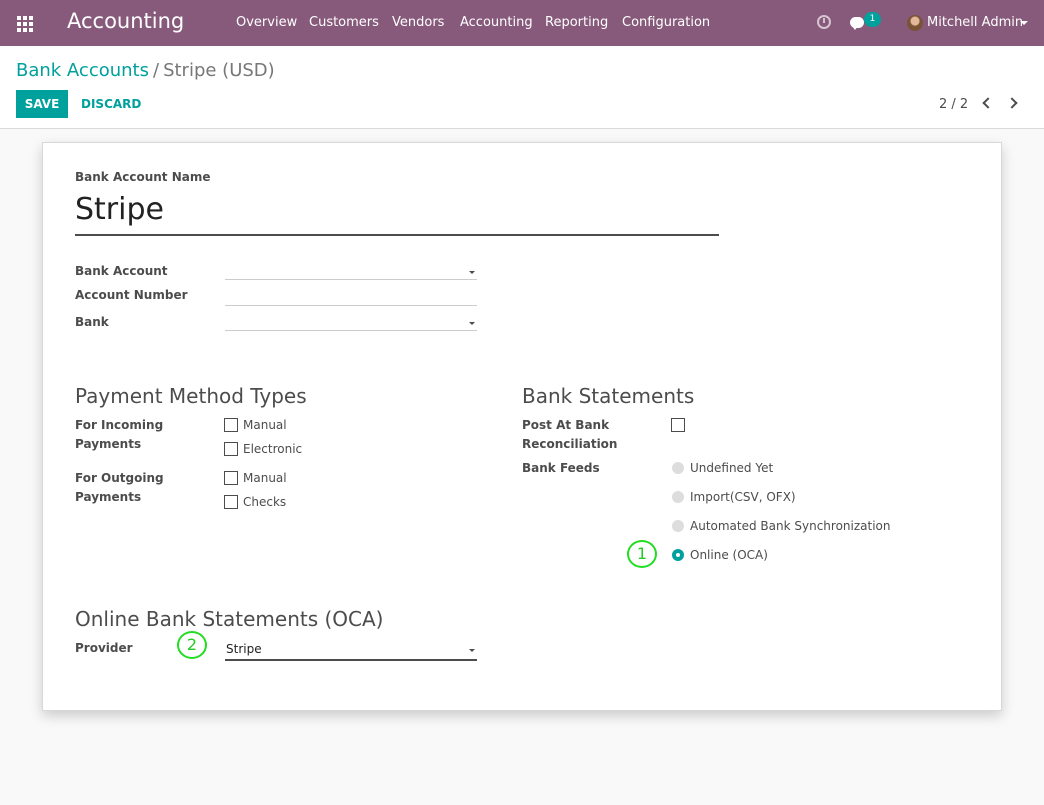  I want to click on menu-item-accounting: Accounting, so click(496, 22).